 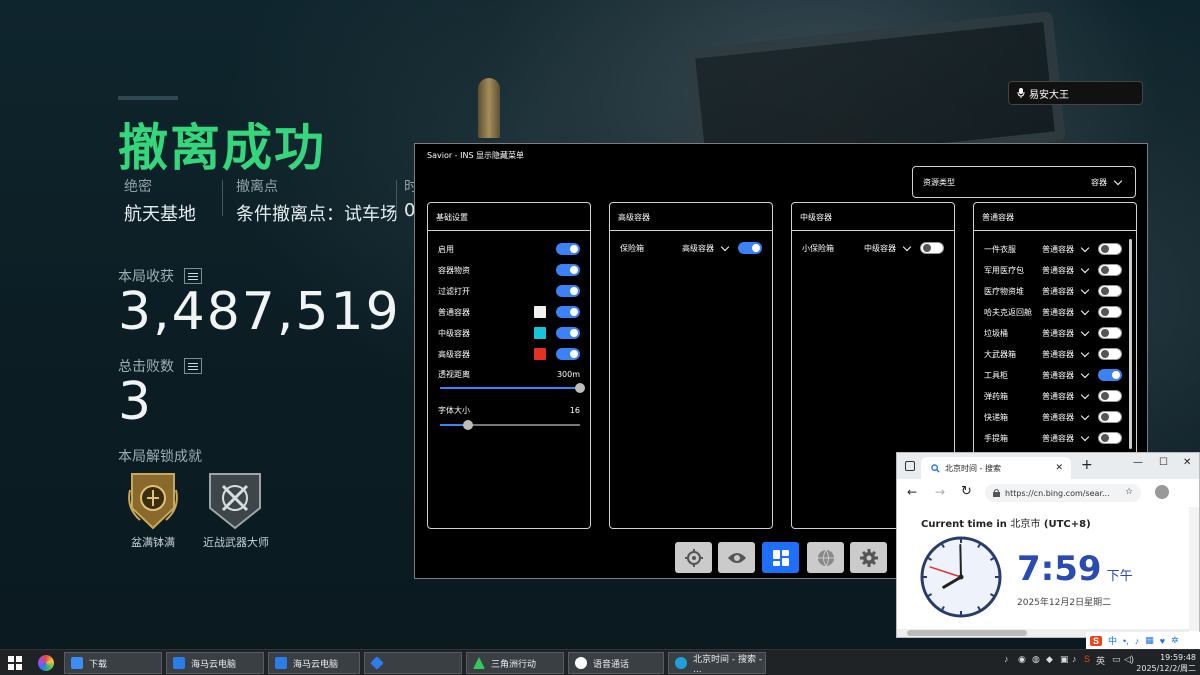 I want to click on voice-user-pill: 易安大王, so click(x=1075, y=93).